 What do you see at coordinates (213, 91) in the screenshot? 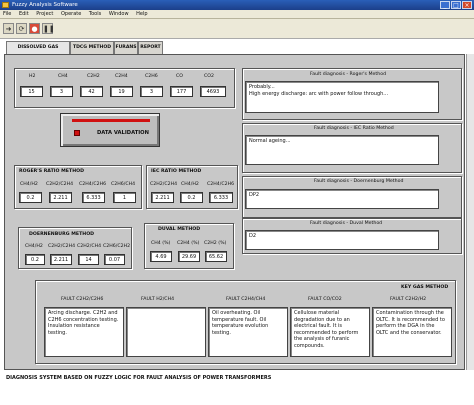
I see `gas-input-co2: 4693` at bounding box center [213, 91].